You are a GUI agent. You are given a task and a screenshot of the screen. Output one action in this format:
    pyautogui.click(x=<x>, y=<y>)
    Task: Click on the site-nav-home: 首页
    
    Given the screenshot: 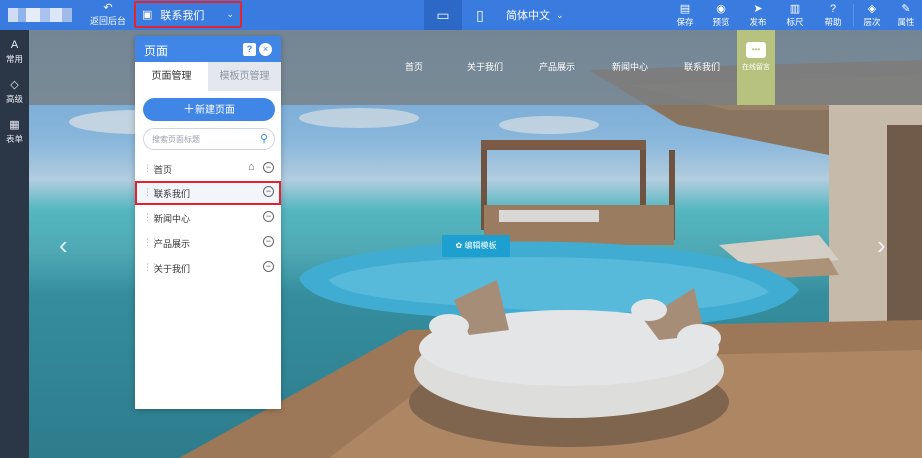 What is the action you would take?
    pyautogui.click(x=414, y=66)
    